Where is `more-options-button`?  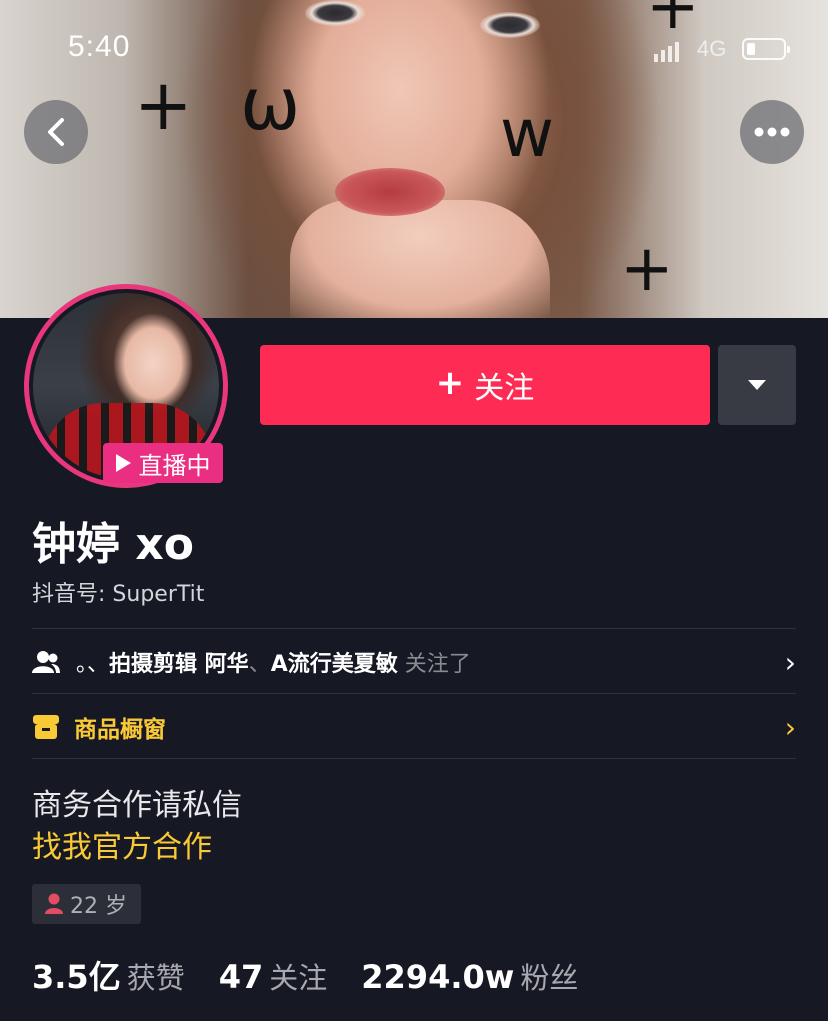 more-options-button is located at coordinates (772, 132).